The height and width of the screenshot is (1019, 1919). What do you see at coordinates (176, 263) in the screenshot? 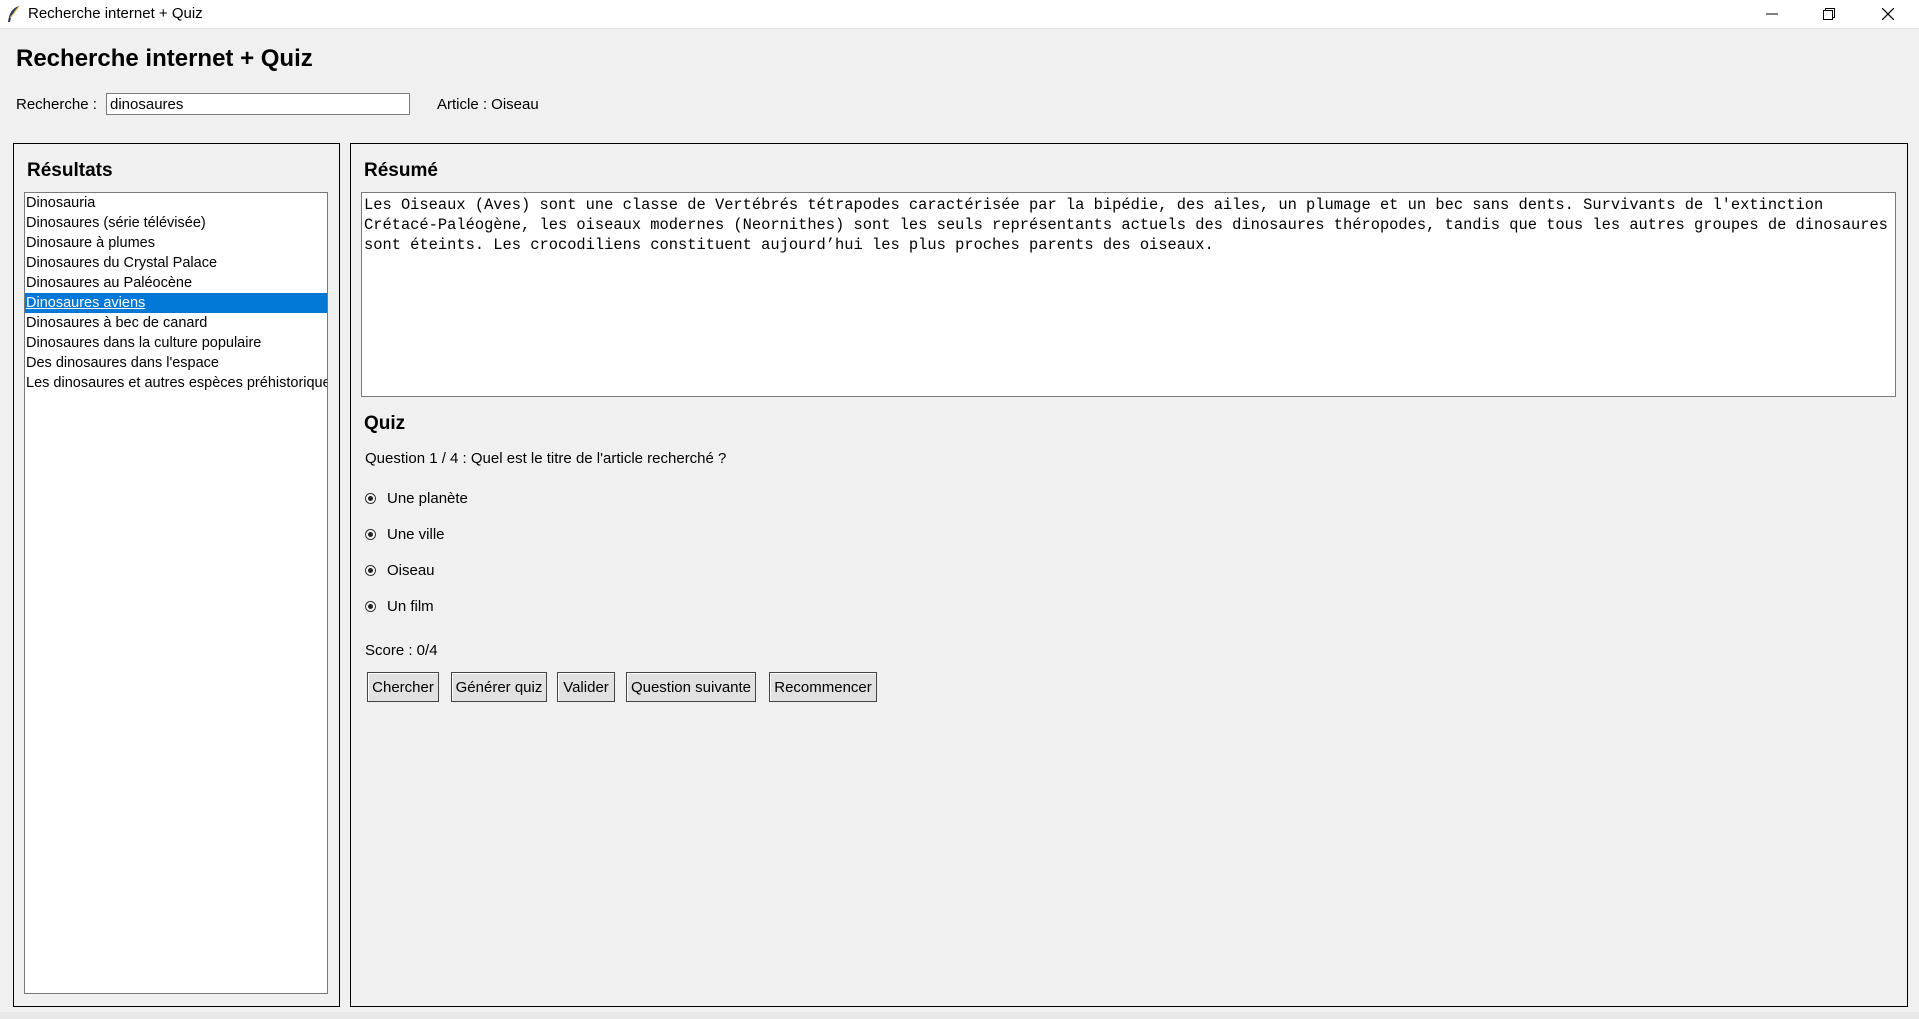
I see `list-item: Dinosaures du Crystal Palace` at bounding box center [176, 263].